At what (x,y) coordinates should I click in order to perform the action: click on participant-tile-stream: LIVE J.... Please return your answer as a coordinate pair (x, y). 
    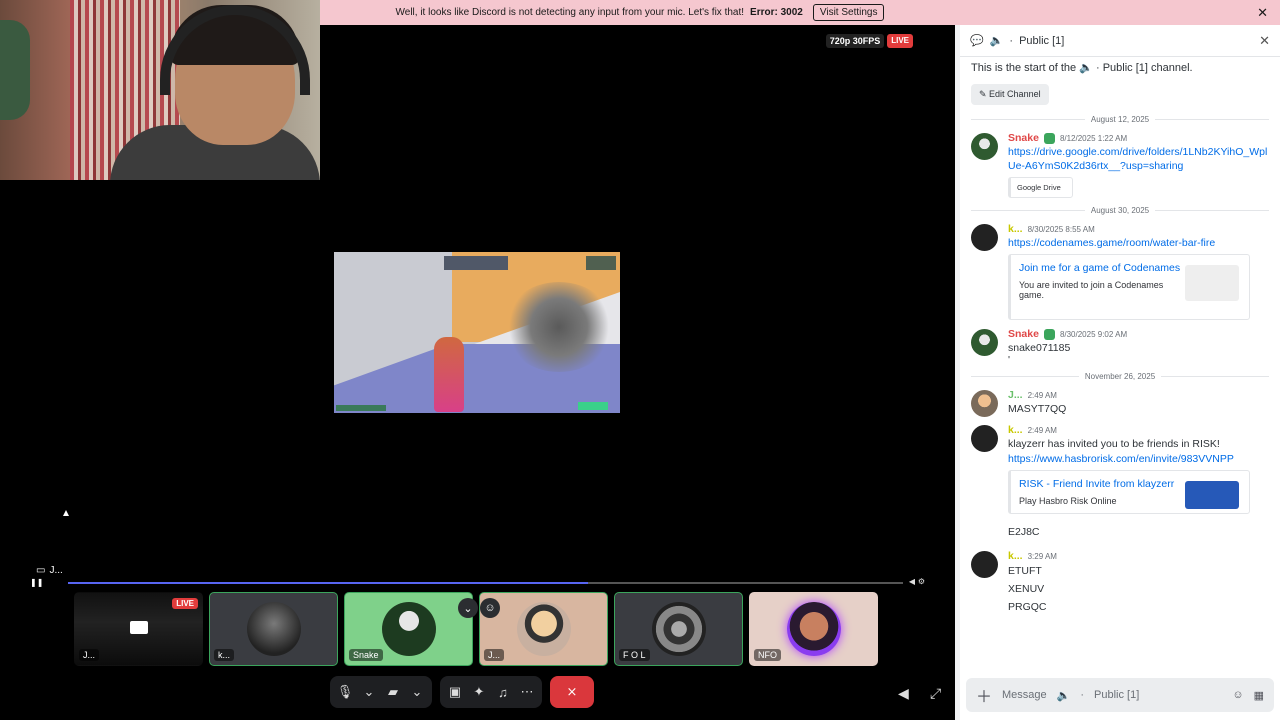
    Looking at the image, I should click on (138, 629).